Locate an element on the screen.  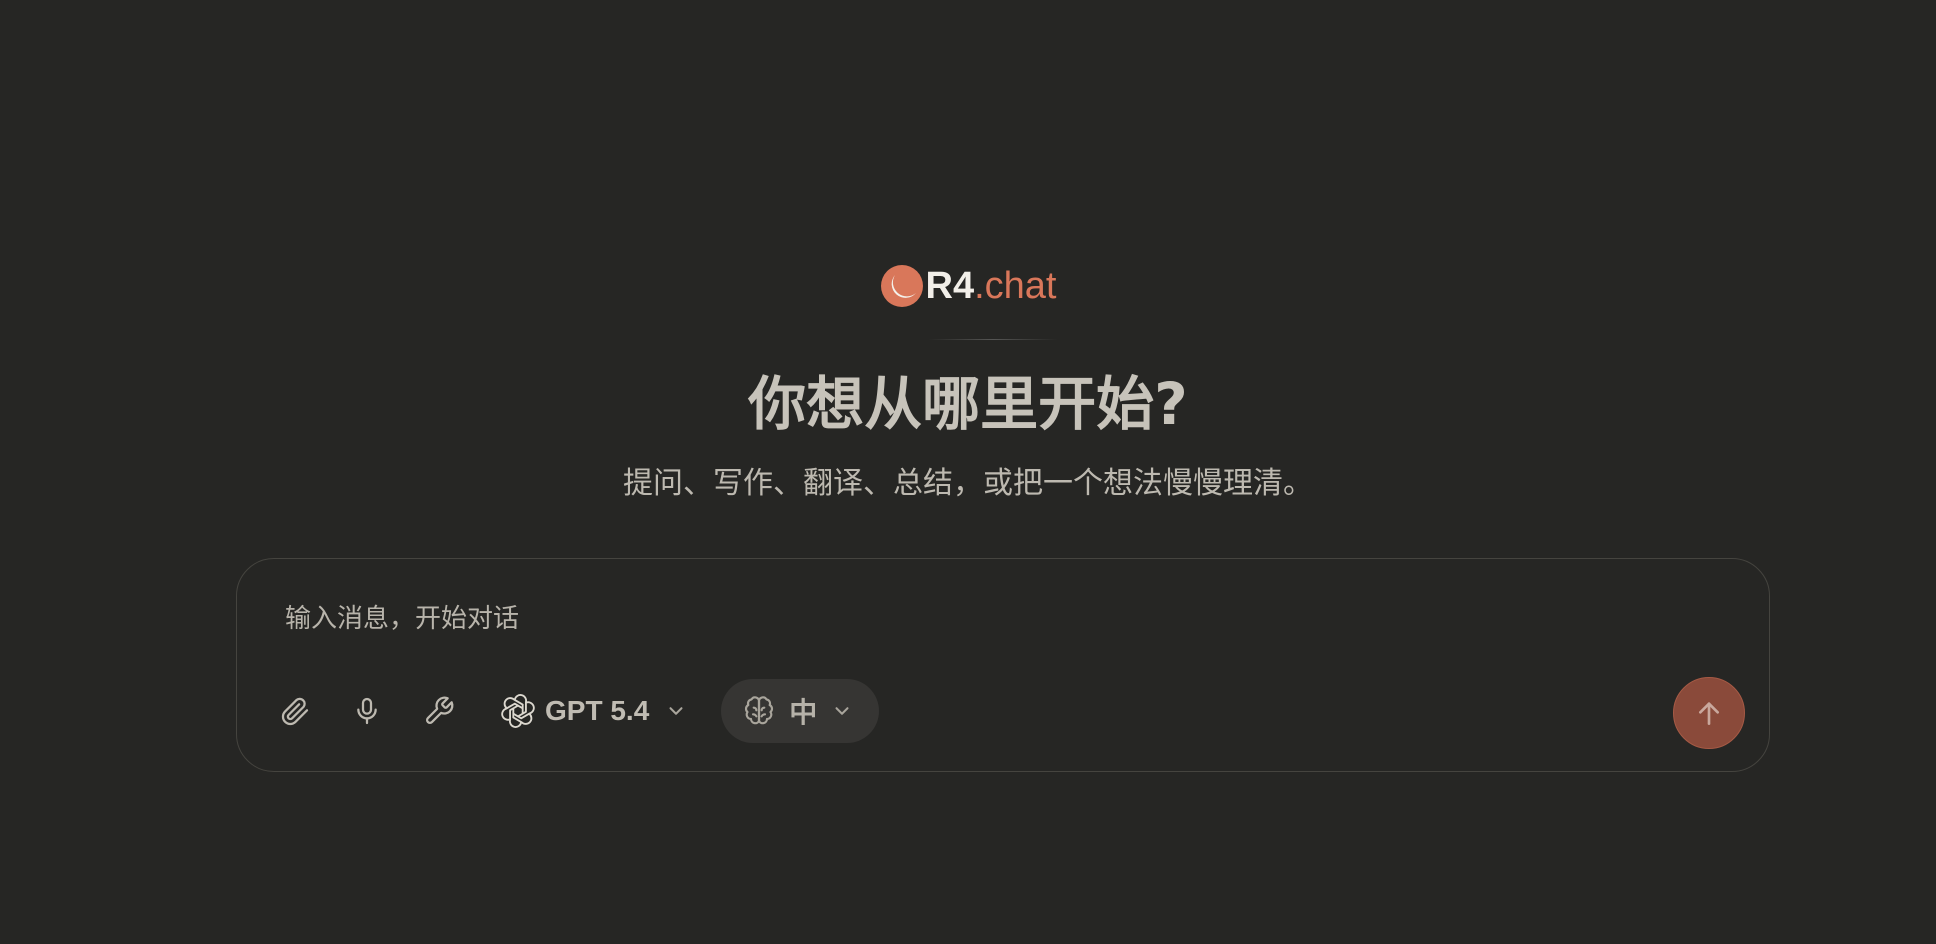
model-selector: GPT 5.4 is located at coordinates (594, 711).